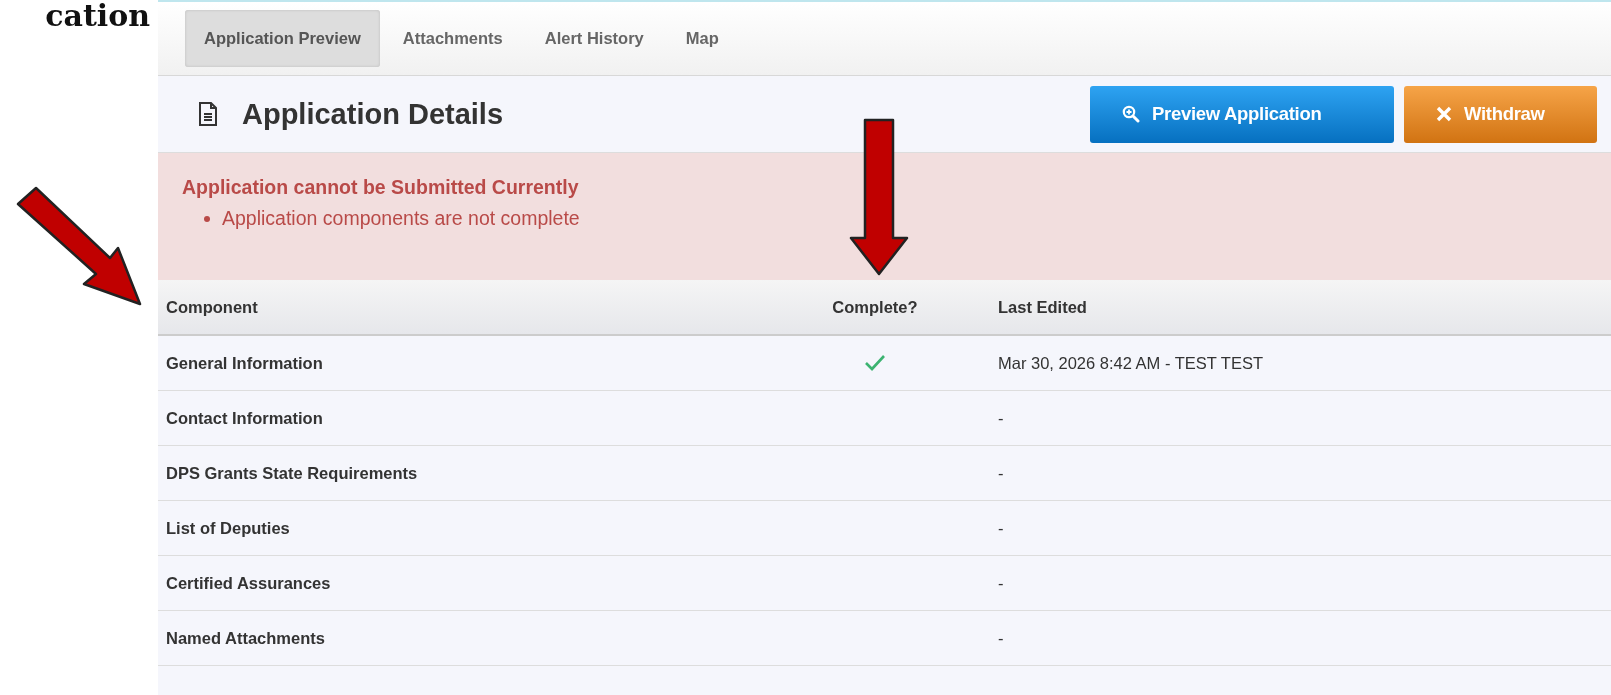 The image size is (1611, 695). What do you see at coordinates (875, 307) in the screenshot?
I see `column-header: Complete?` at bounding box center [875, 307].